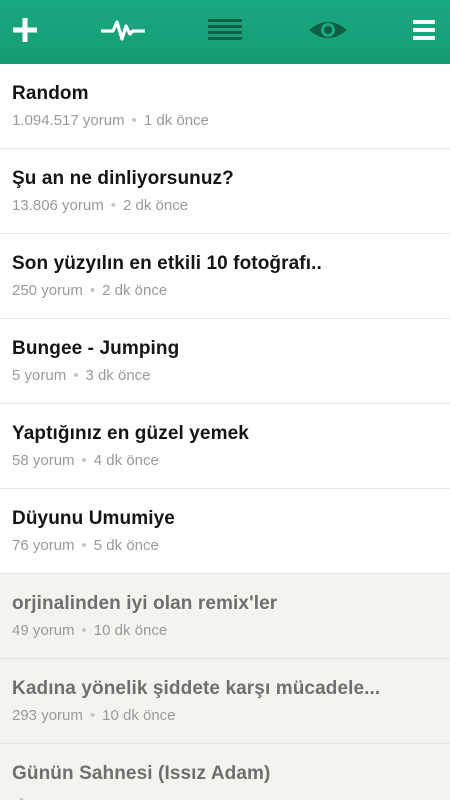 Image resolution: width=450 pixels, height=800 pixels. Describe the element at coordinates (225, 376) in the screenshot. I see `topic-meta: 5 yorum • 3 dk önce` at that location.